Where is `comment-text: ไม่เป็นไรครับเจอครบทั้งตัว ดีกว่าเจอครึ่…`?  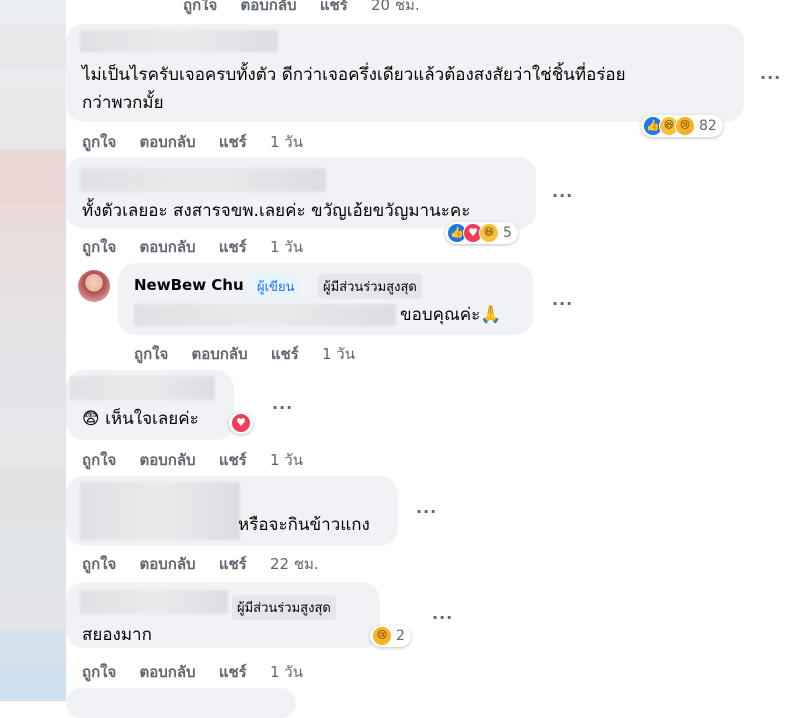 comment-text: ไม่เป็นไรครับเจอครบทั้งตัว ดีกว่าเจอครึ่… is located at coordinates (354, 75).